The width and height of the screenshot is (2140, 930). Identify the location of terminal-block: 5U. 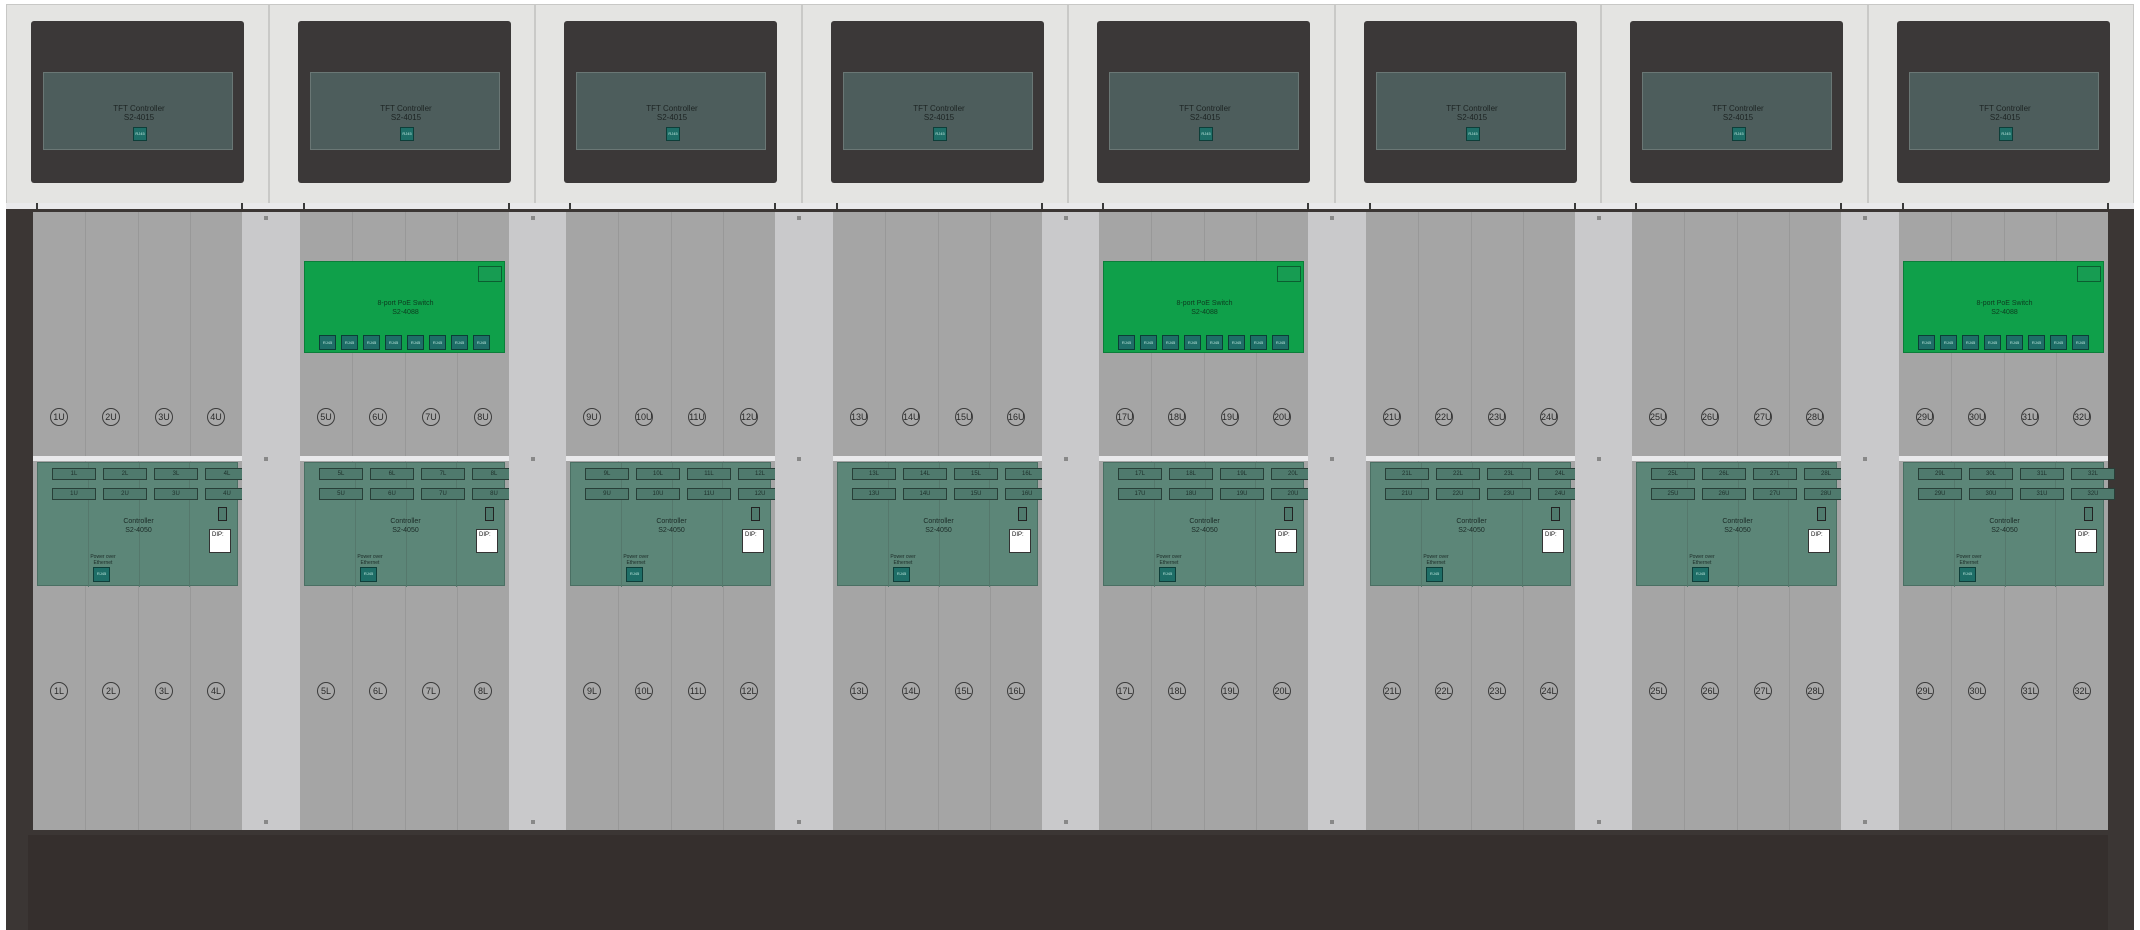
(341, 494).